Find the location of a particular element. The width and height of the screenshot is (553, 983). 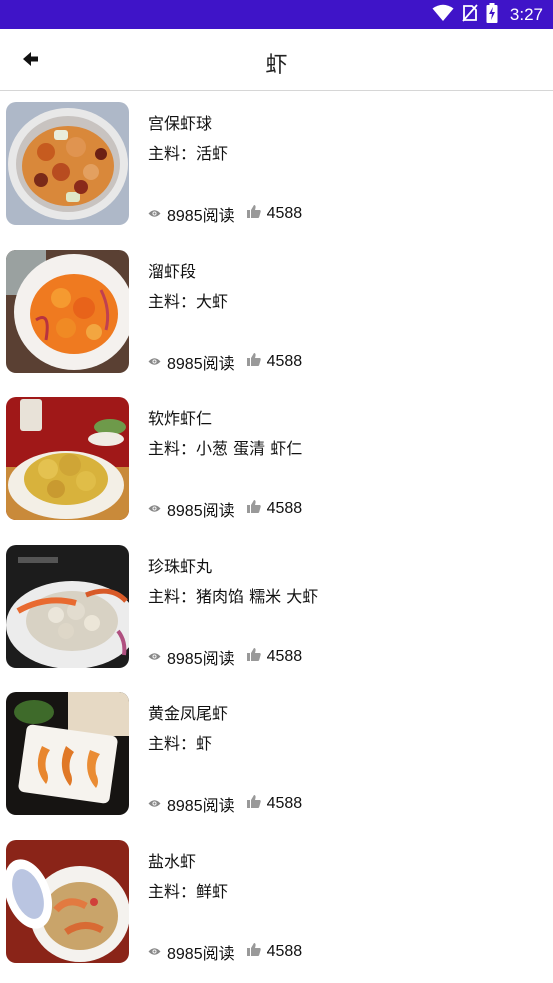

app-bar: 虾 is located at coordinates (276, 60).